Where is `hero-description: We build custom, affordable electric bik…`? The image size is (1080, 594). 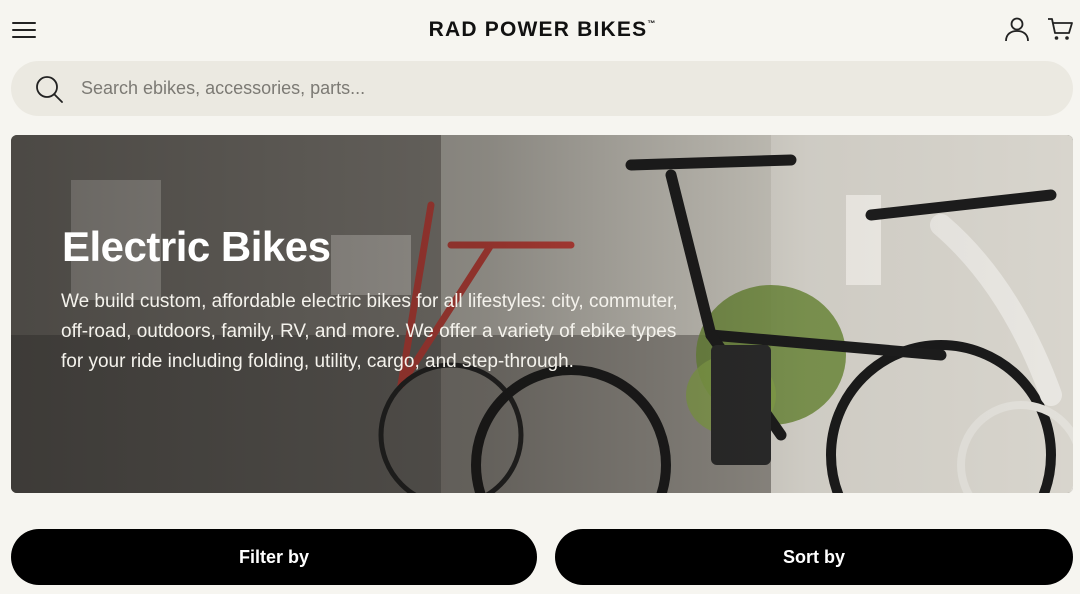 hero-description: We build custom, affordable electric bik… is located at coordinates (369, 331).